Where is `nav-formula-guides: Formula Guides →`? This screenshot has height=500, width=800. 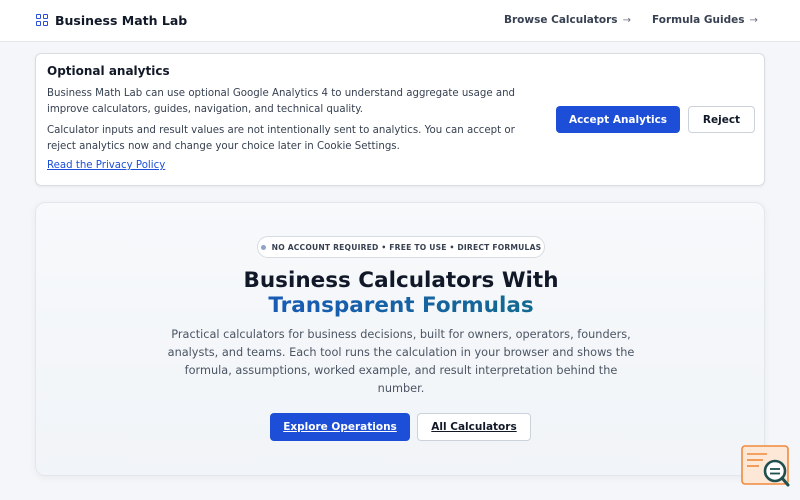
nav-formula-guides: Formula Guides → is located at coordinates (705, 20).